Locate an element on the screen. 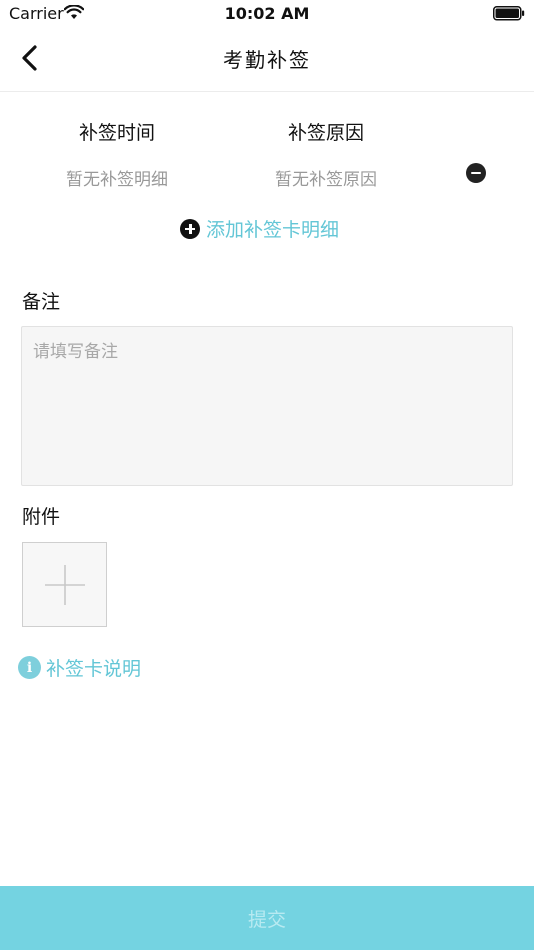 This screenshot has height=950, width=534. remark-label: 备注 is located at coordinates (41, 302).